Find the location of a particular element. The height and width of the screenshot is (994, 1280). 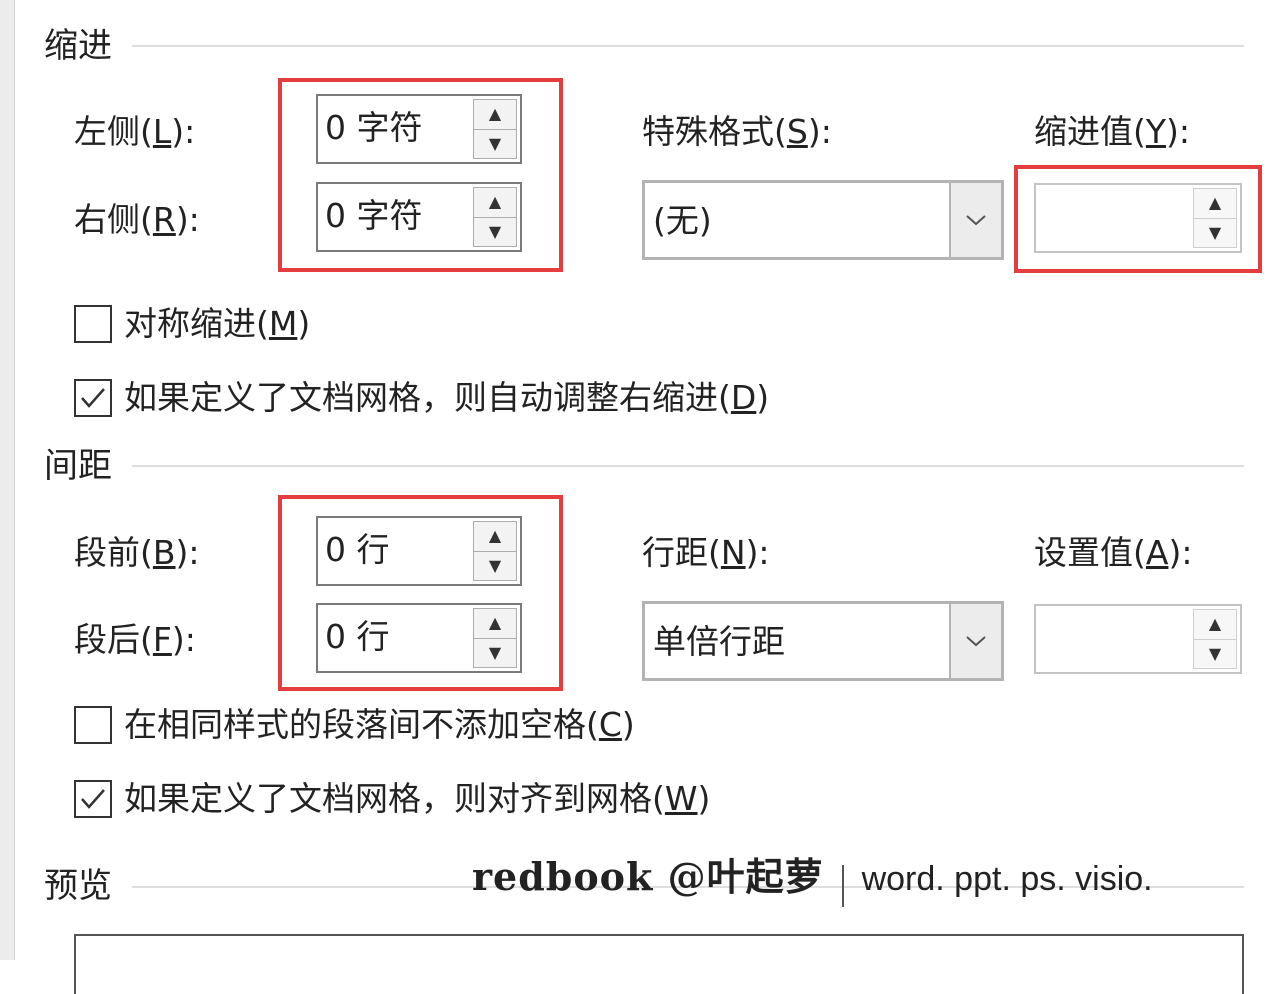

preview-pane is located at coordinates (659, 964).